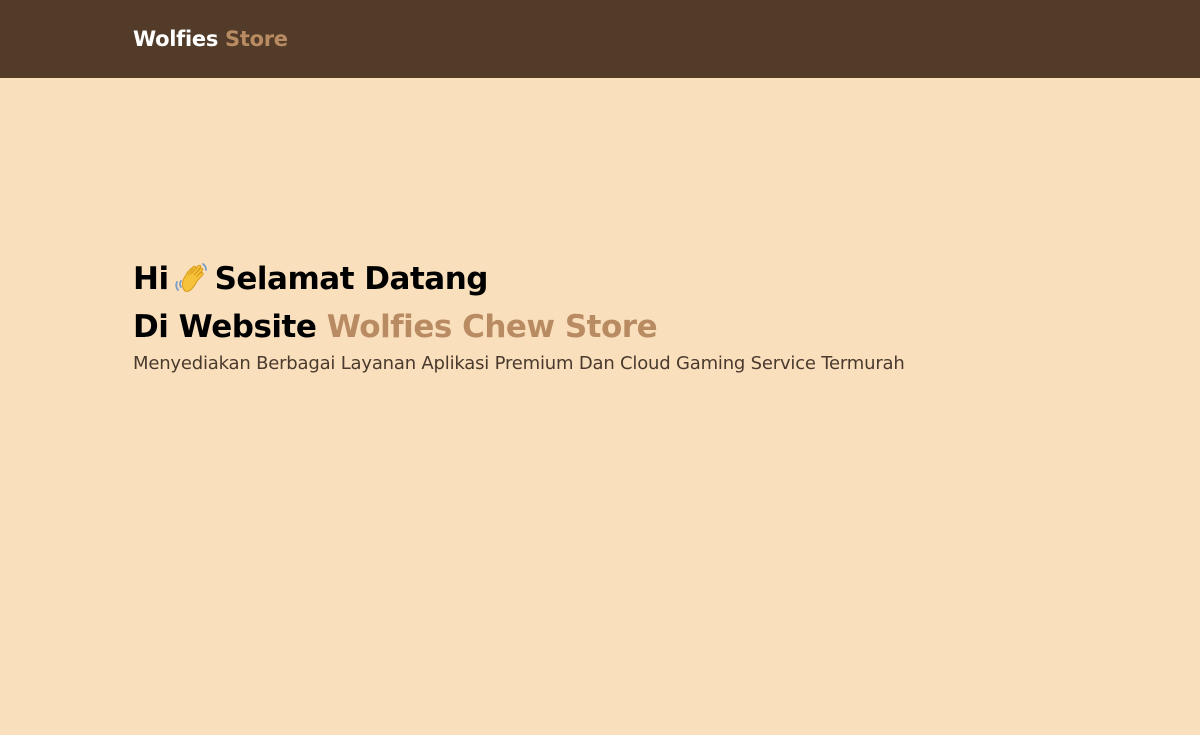 This screenshot has height=735, width=1200. Describe the element at coordinates (351, 279) in the screenshot. I see `hero-greeting-text: Selamat Datang` at that location.